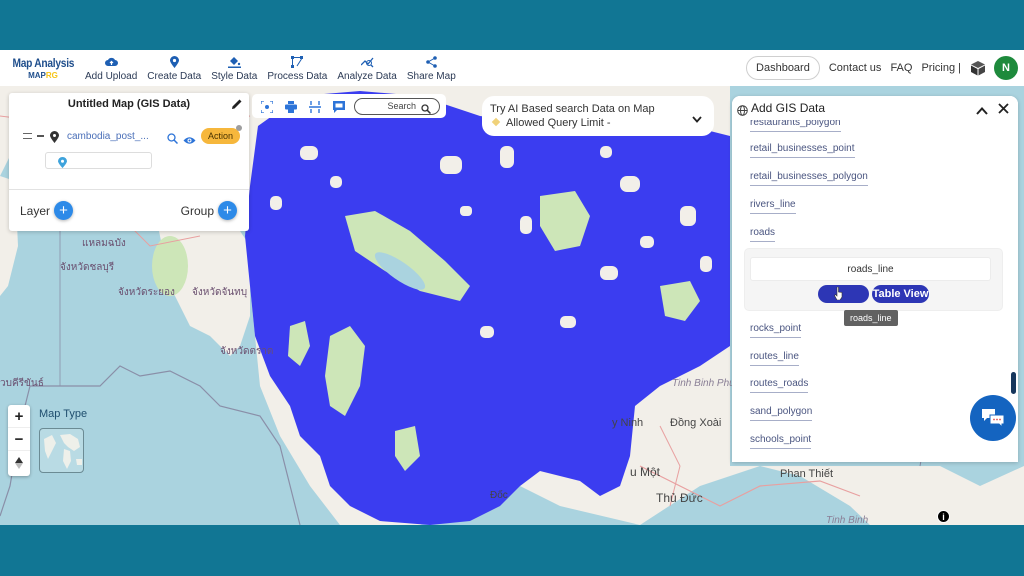 This screenshot has height=576, width=1024. What do you see at coordinates (1003, 107) in the screenshot?
I see `close-icon` at bounding box center [1003, 107].